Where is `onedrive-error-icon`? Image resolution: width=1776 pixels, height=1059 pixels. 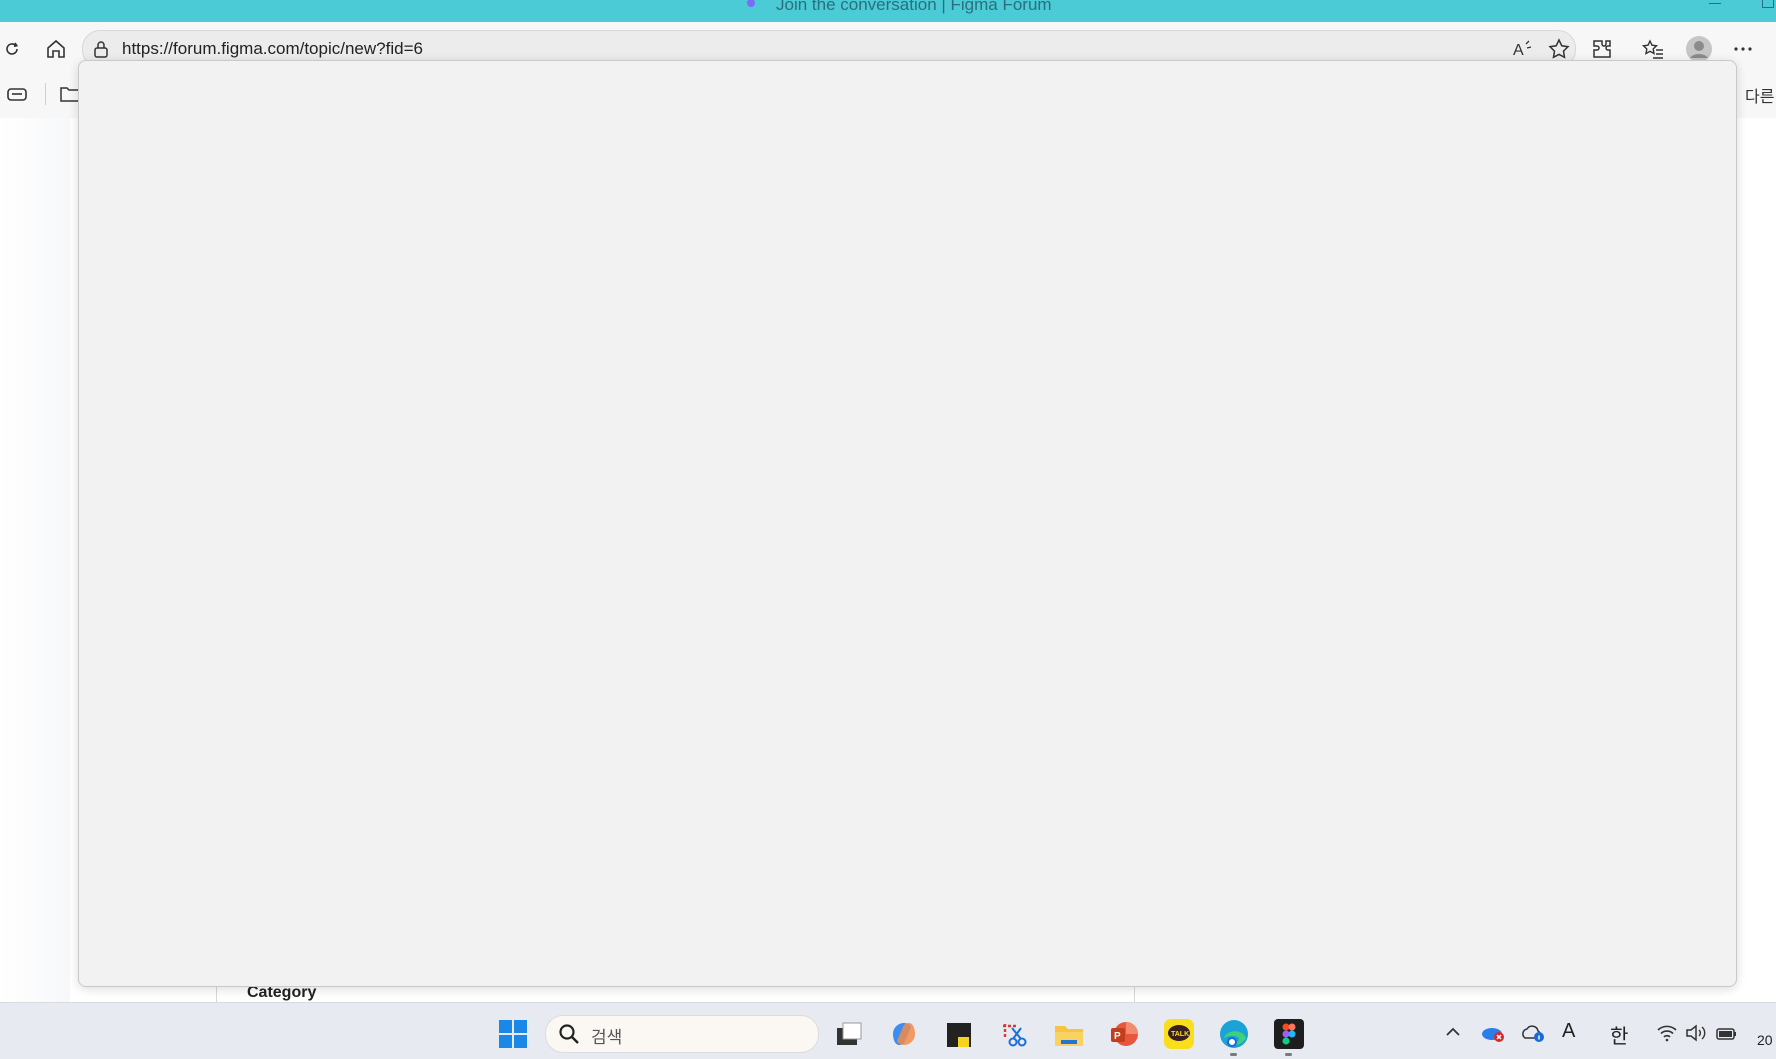
onedrive-error-icon is located at coordinates (1493, 1033).